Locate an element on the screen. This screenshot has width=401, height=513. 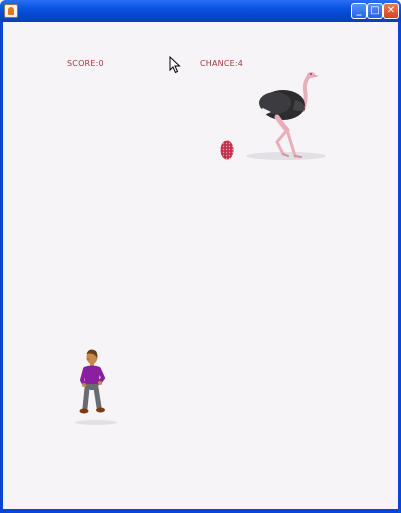
minimize-icon: _ is located at coordinates (359, 10).